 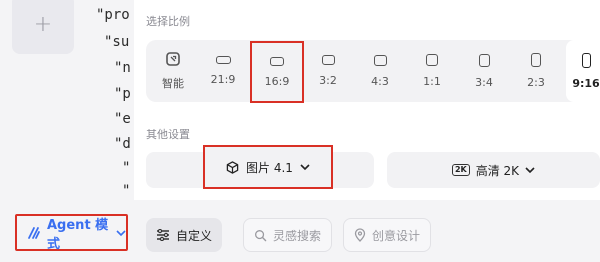 I want to click on ratio-option-smart: 智能, so click(x=173, y=71).